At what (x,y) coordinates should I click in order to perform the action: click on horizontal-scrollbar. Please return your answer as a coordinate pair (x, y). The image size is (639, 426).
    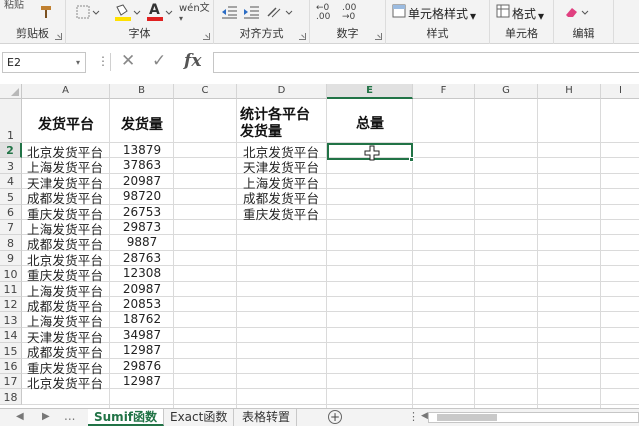
    Looking at the image, I should click on (533, 417).